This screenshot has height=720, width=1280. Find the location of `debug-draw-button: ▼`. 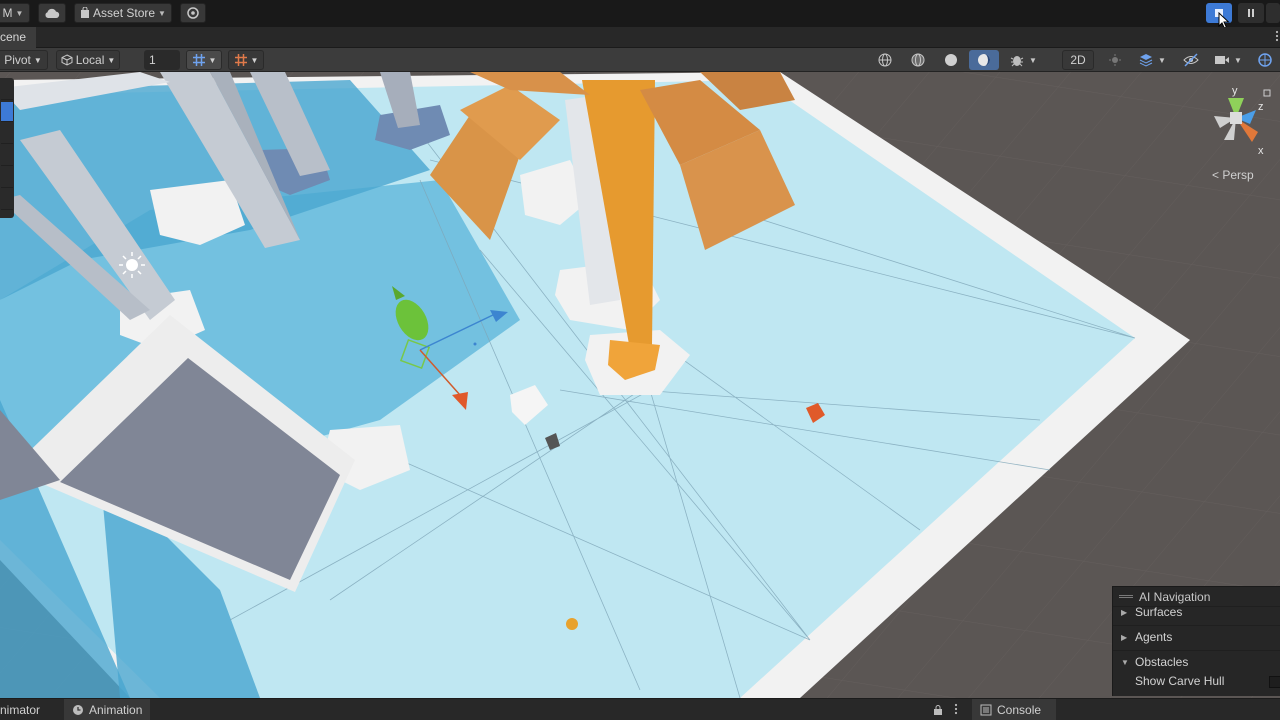

debug-draw-button: ▼ is located at coordinates (1023, 60).